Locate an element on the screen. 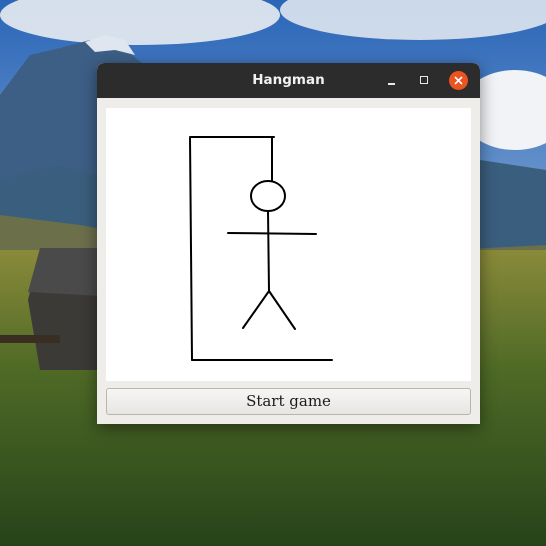 The width and height of the screenshot is (546, 546). figure-left-leg is located at coordinates (256, 309).